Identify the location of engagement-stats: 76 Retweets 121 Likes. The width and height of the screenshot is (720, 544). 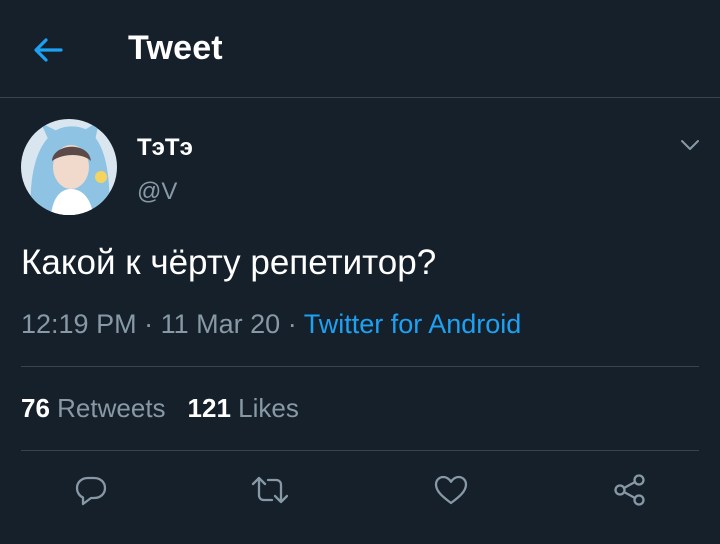
(160, 408).